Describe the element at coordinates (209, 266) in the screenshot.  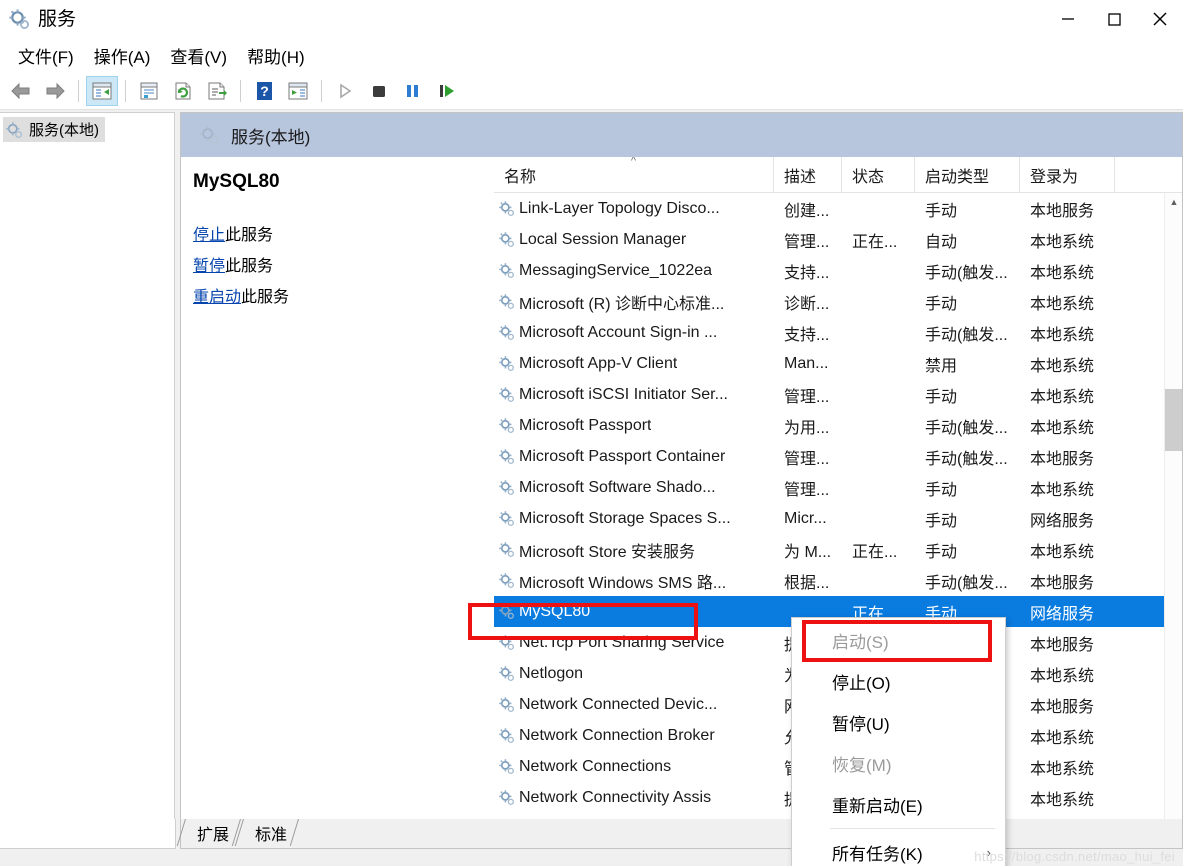
I see `pause-service-link: 暂停` at that location.